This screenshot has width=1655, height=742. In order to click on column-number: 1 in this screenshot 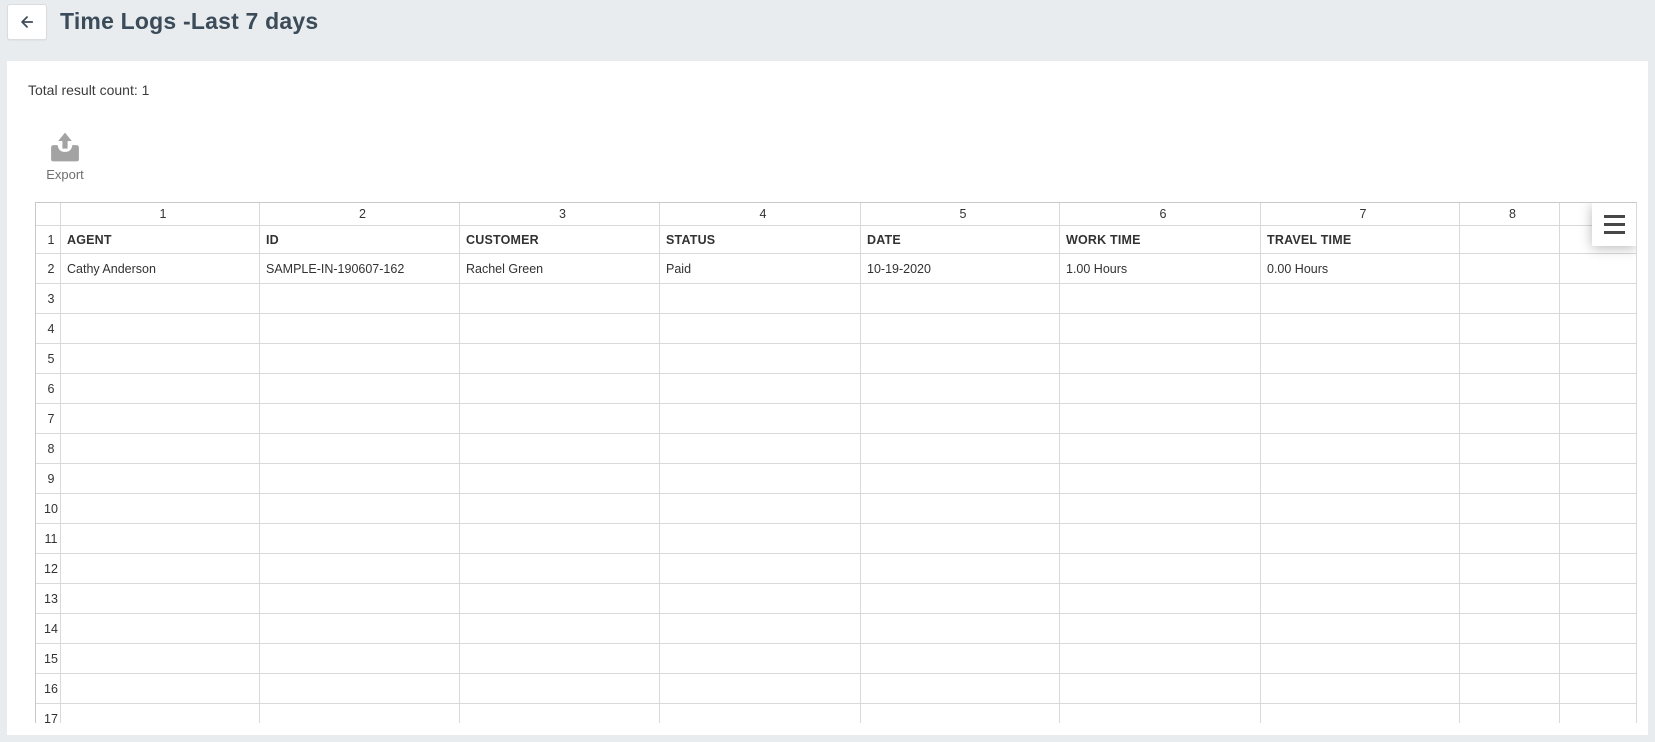, I will do `click(160, 214)`.